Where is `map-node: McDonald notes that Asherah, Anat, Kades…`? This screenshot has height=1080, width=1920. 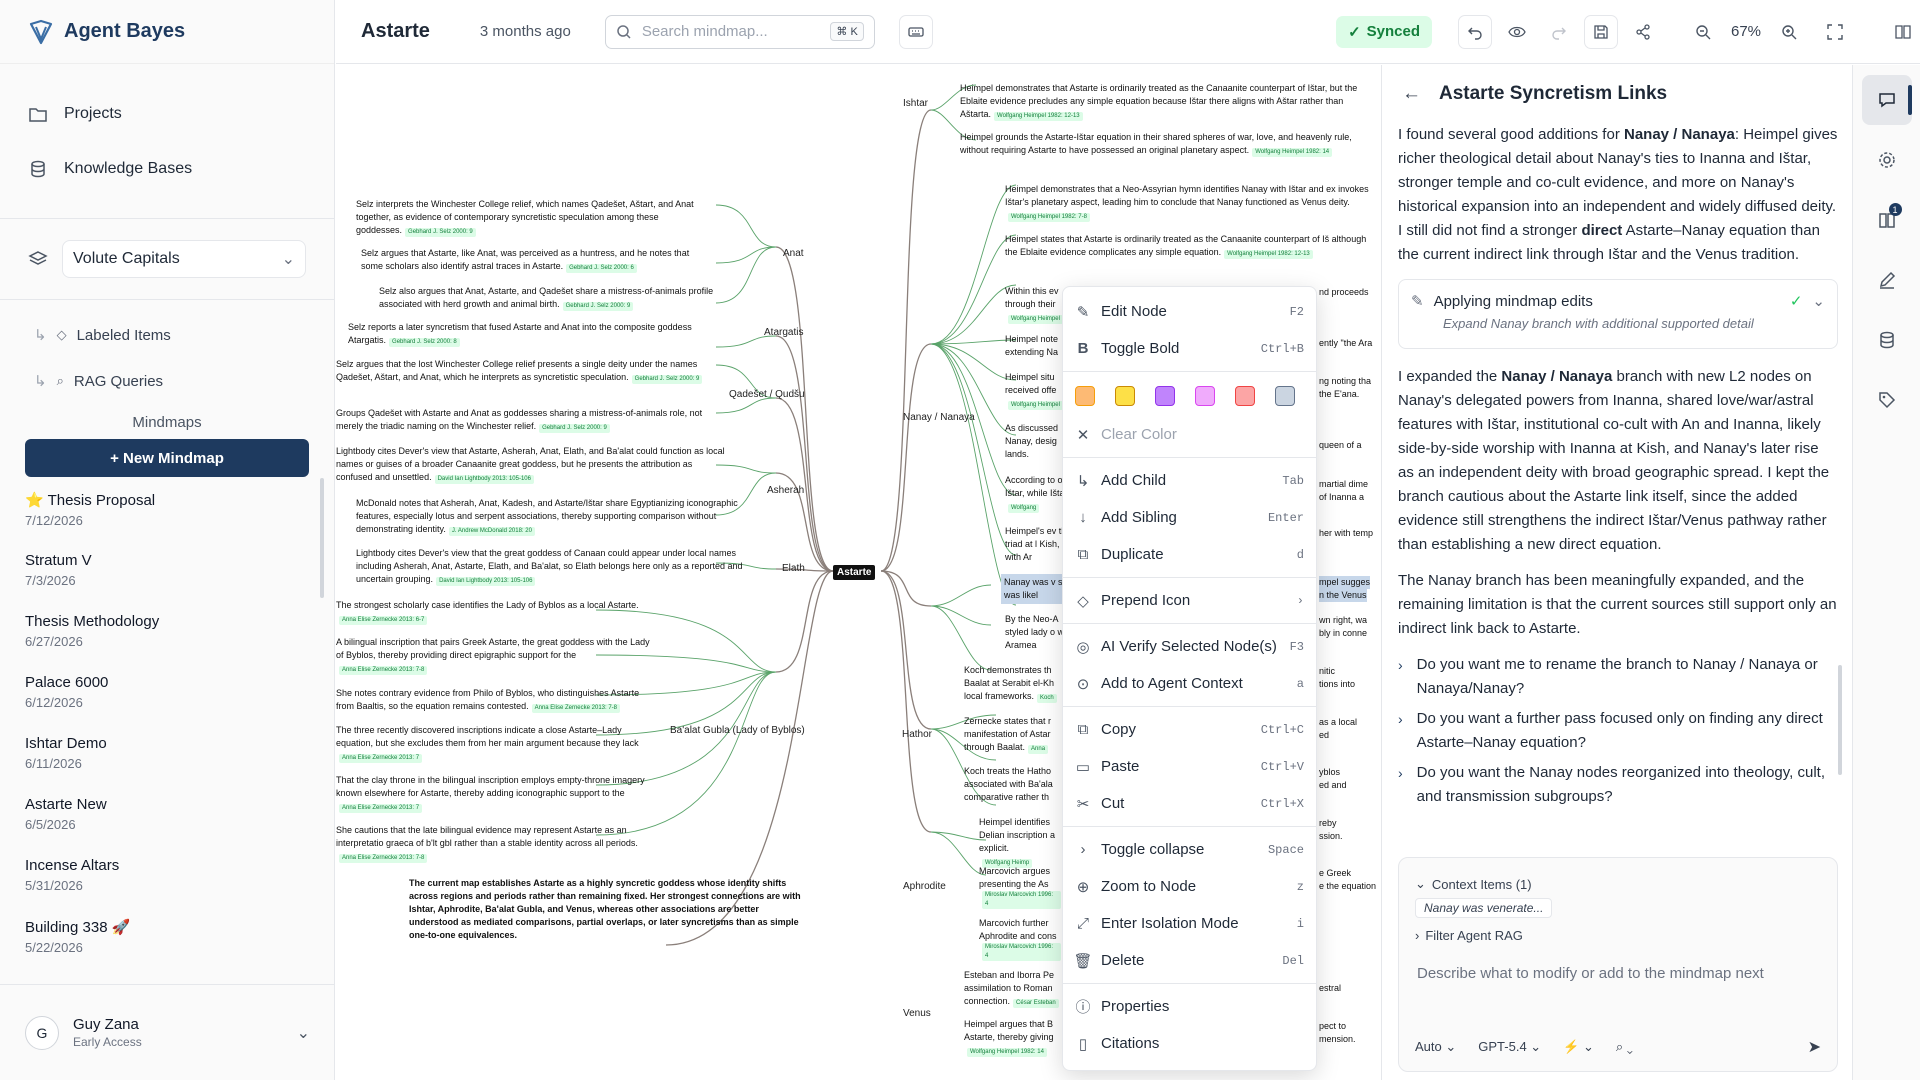 map-node: McDonald notes that Asherah, Anat, Kades… is located at coordinates (556, 516).